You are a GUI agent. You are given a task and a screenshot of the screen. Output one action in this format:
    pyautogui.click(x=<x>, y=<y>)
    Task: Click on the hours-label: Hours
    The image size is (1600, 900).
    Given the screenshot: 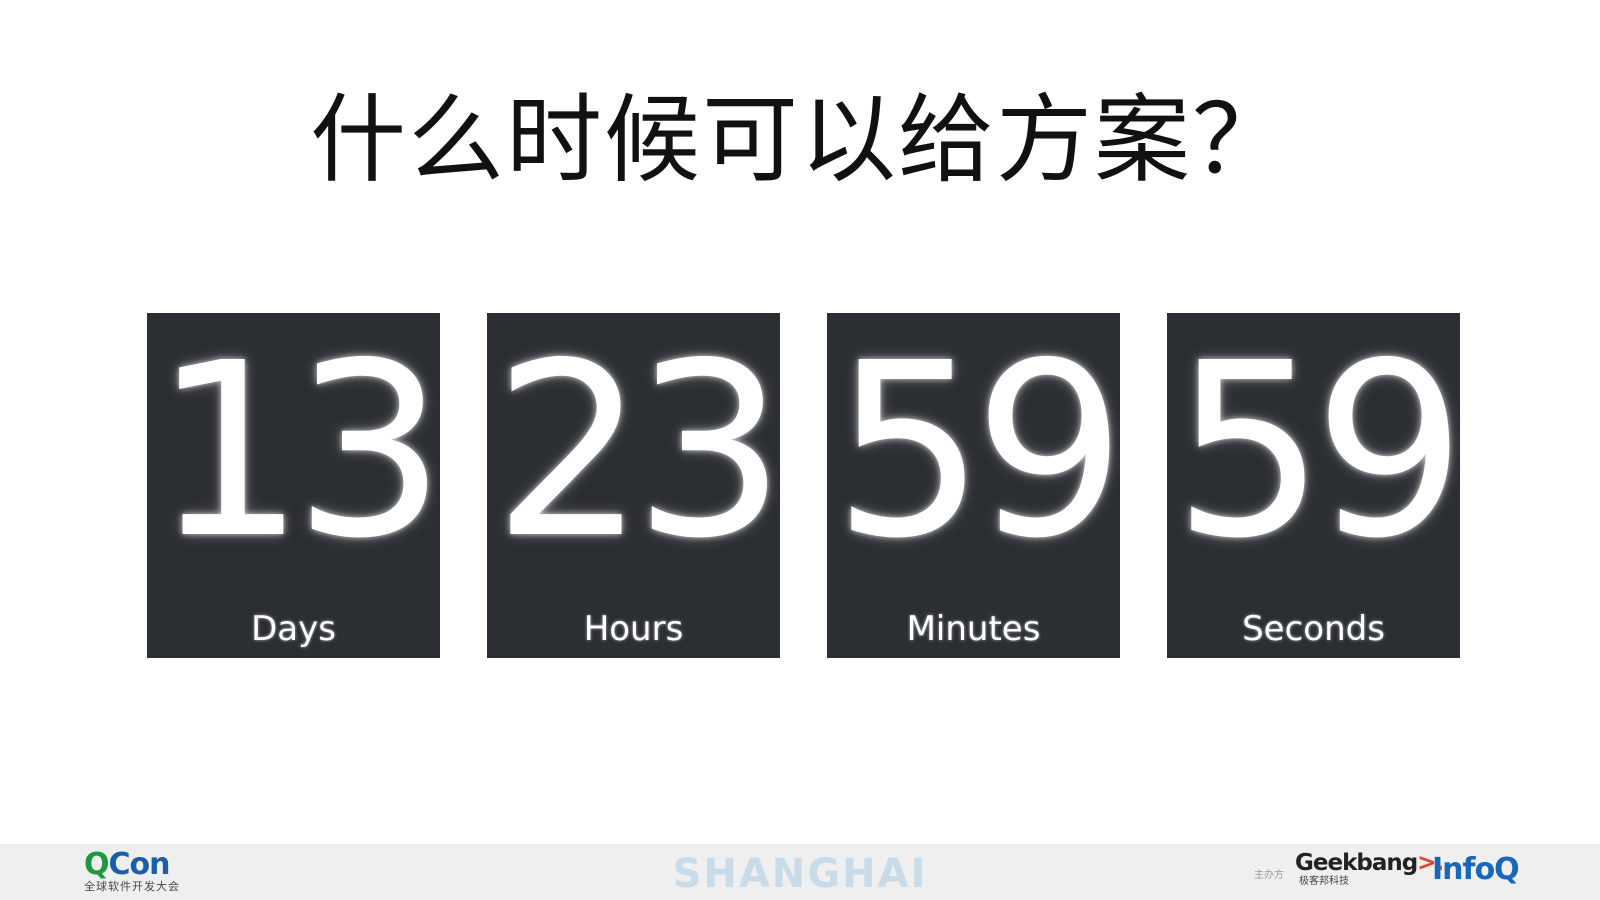 What is the action you would take?
    pyautogui.click(x=633, y=629)
    